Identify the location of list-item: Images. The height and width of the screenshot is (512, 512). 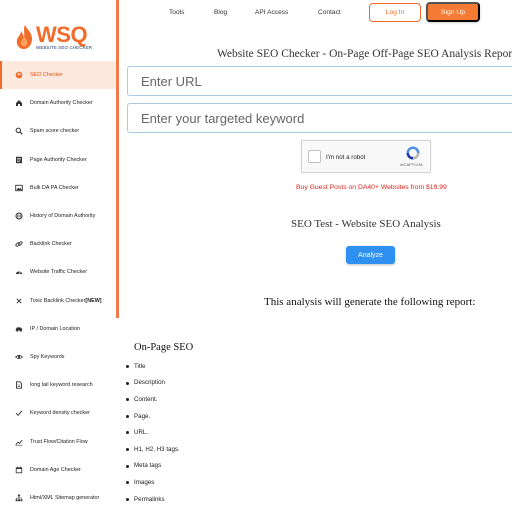
(152, 482).